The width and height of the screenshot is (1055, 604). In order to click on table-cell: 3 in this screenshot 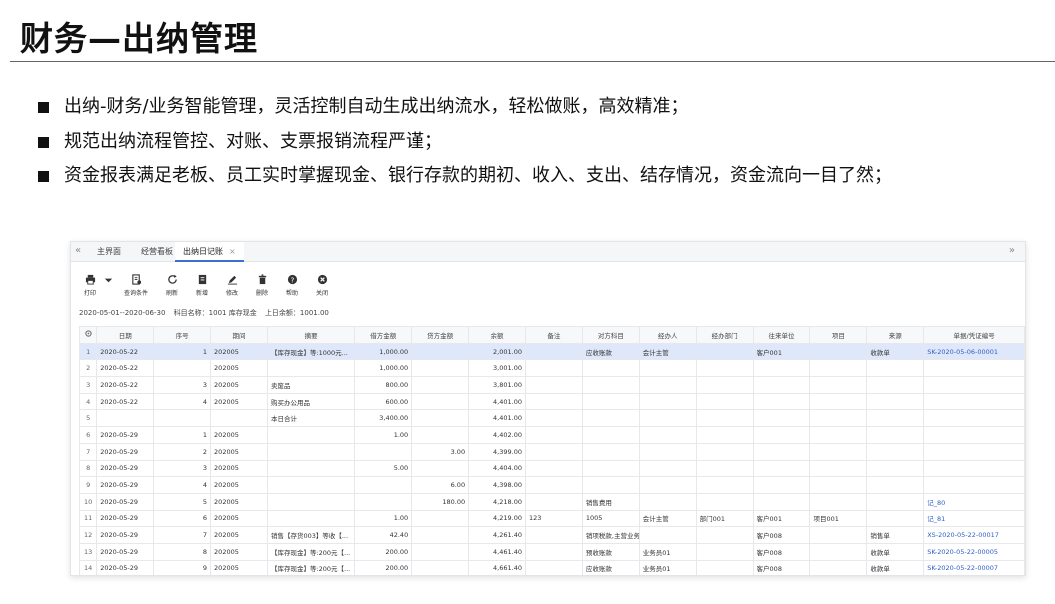, I will do `click(88, 385)`.